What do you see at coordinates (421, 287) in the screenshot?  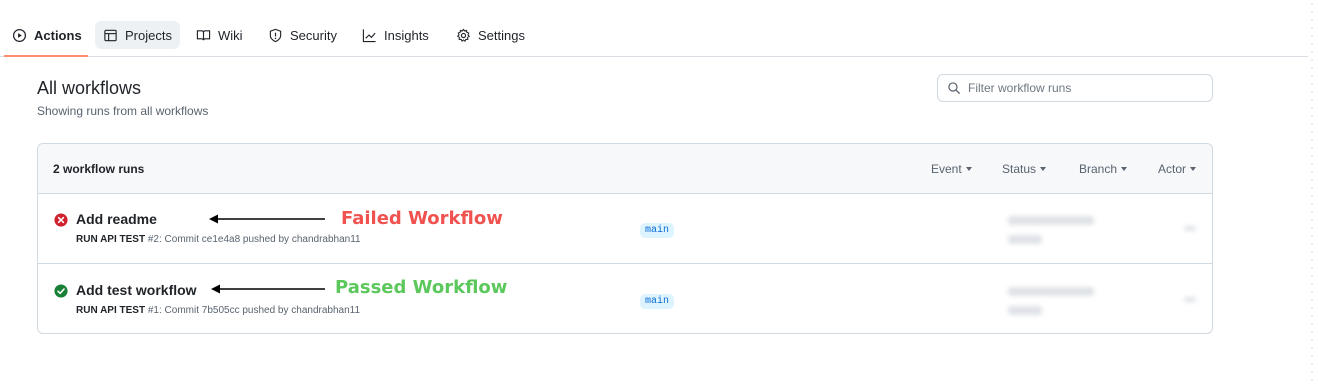 I see `annotation-passed-workflow: Passed Workflow` at bounding box center [421, 287].